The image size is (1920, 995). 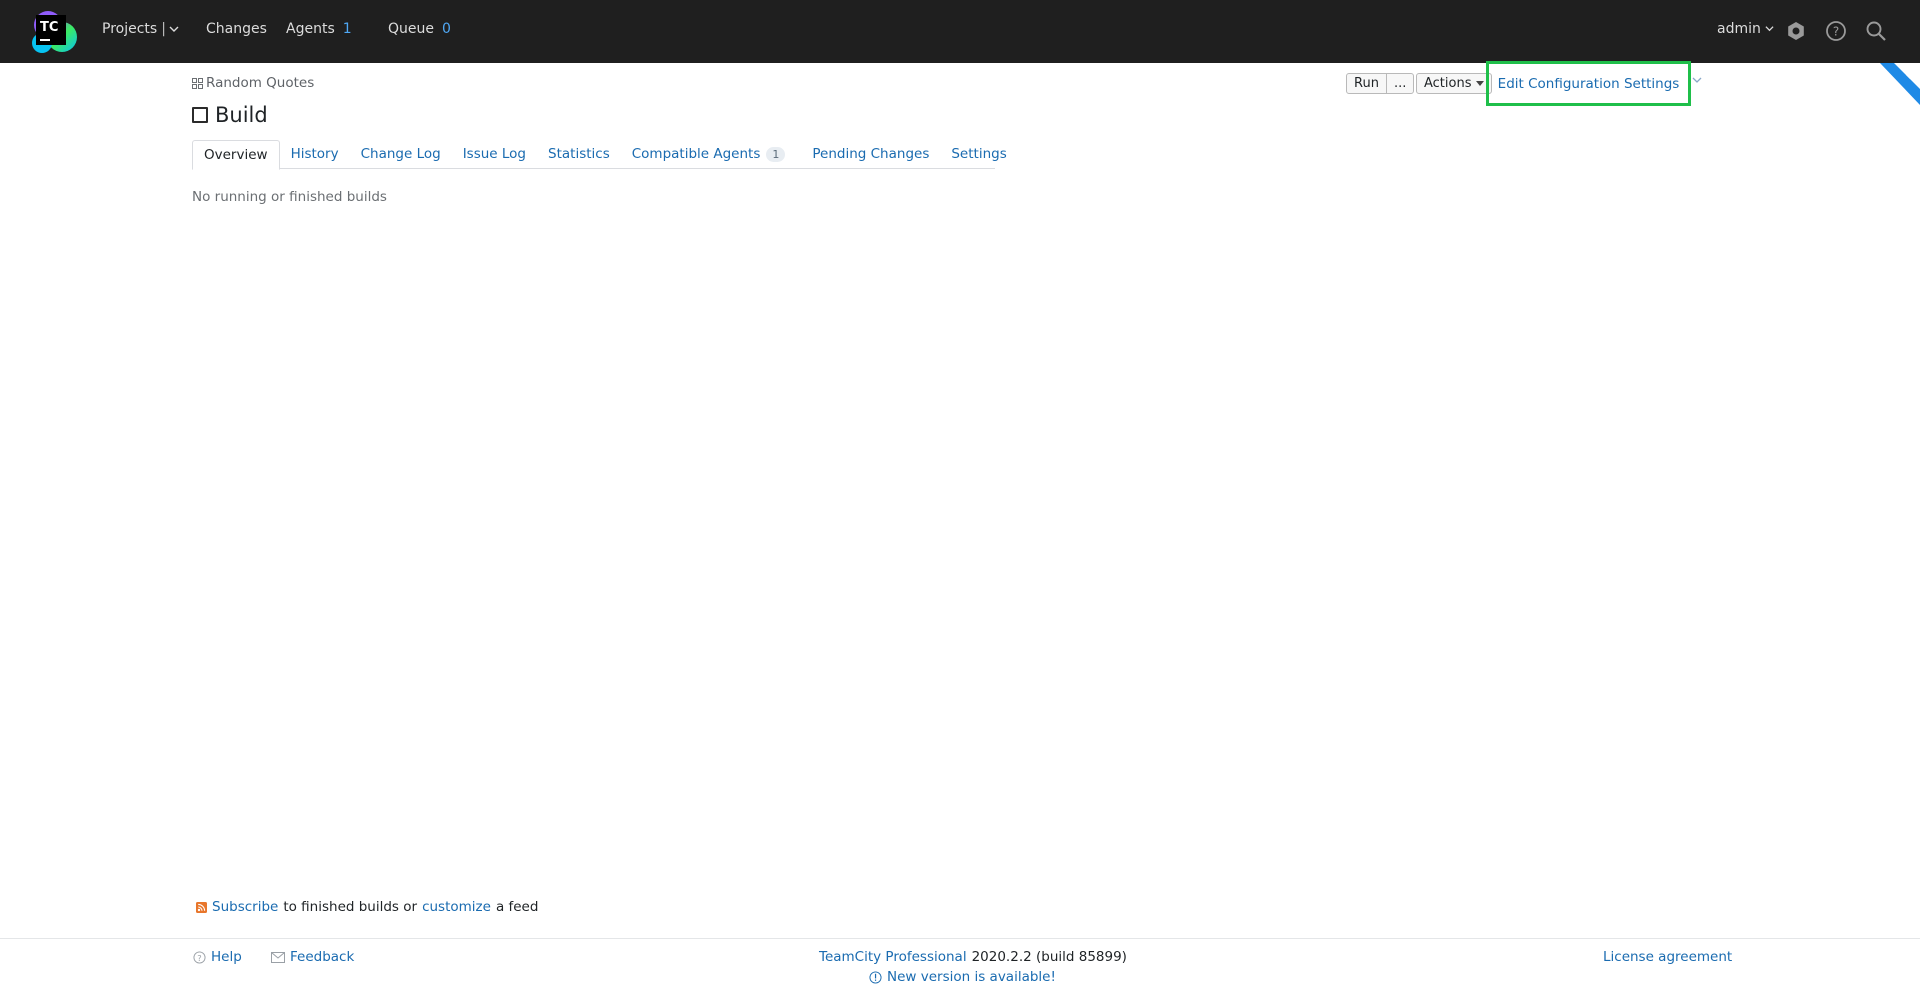 I want to click on license-agreement-link: License agreement, so click(x=1667, y=957).